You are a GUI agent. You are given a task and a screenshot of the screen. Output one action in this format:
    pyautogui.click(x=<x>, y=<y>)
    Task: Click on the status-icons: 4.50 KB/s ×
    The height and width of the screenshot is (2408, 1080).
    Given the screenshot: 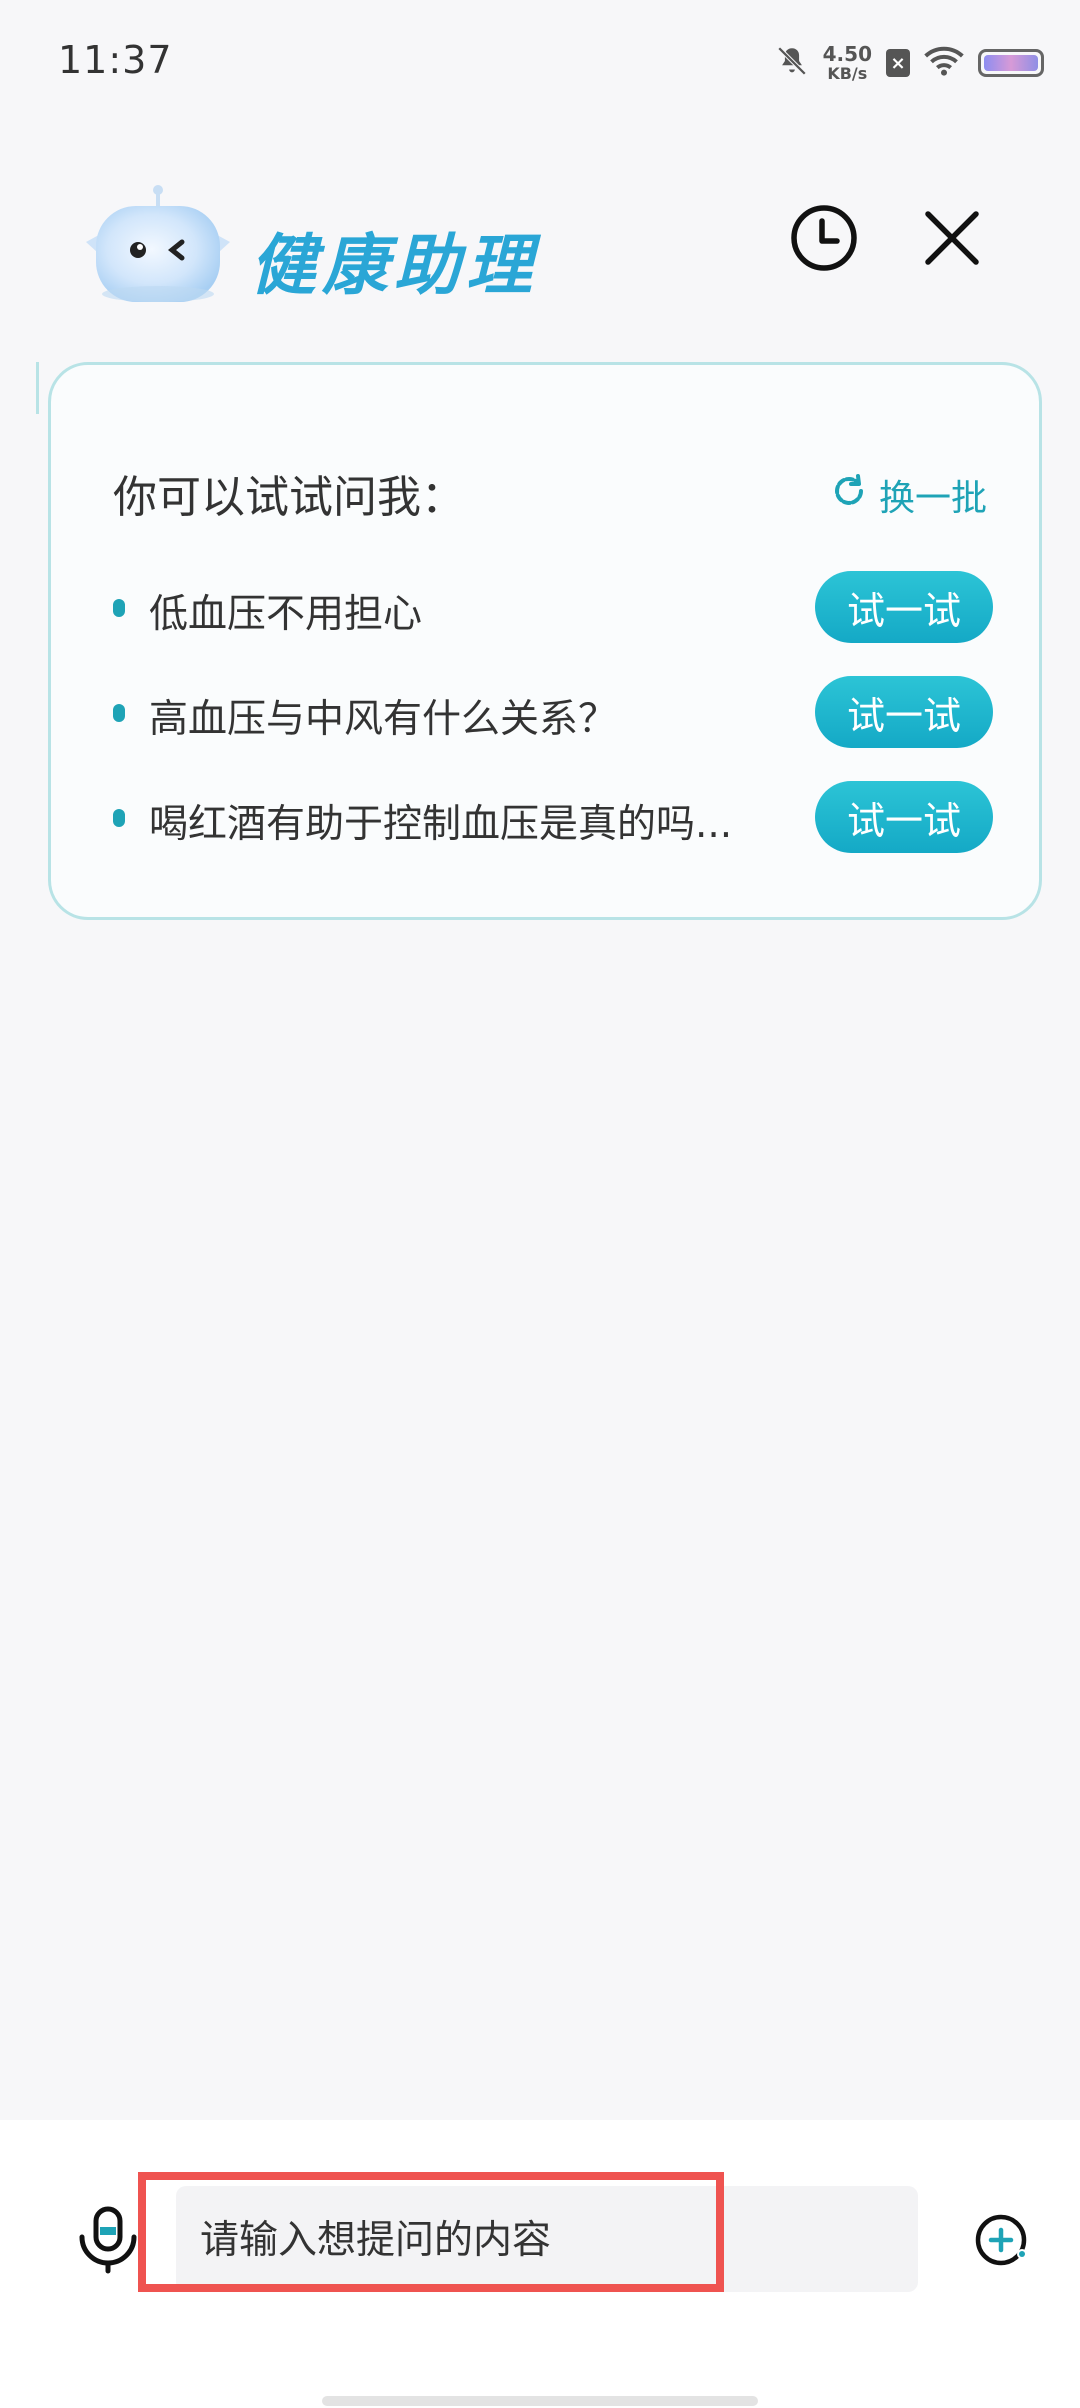 What is the action you would take?
    pyautogui.click(x=909, y=63)
    